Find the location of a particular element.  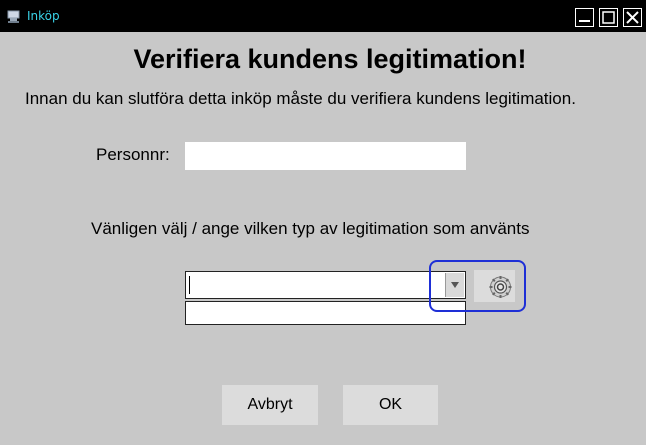

window-title: Inköp is located at coordinates (43, 16).